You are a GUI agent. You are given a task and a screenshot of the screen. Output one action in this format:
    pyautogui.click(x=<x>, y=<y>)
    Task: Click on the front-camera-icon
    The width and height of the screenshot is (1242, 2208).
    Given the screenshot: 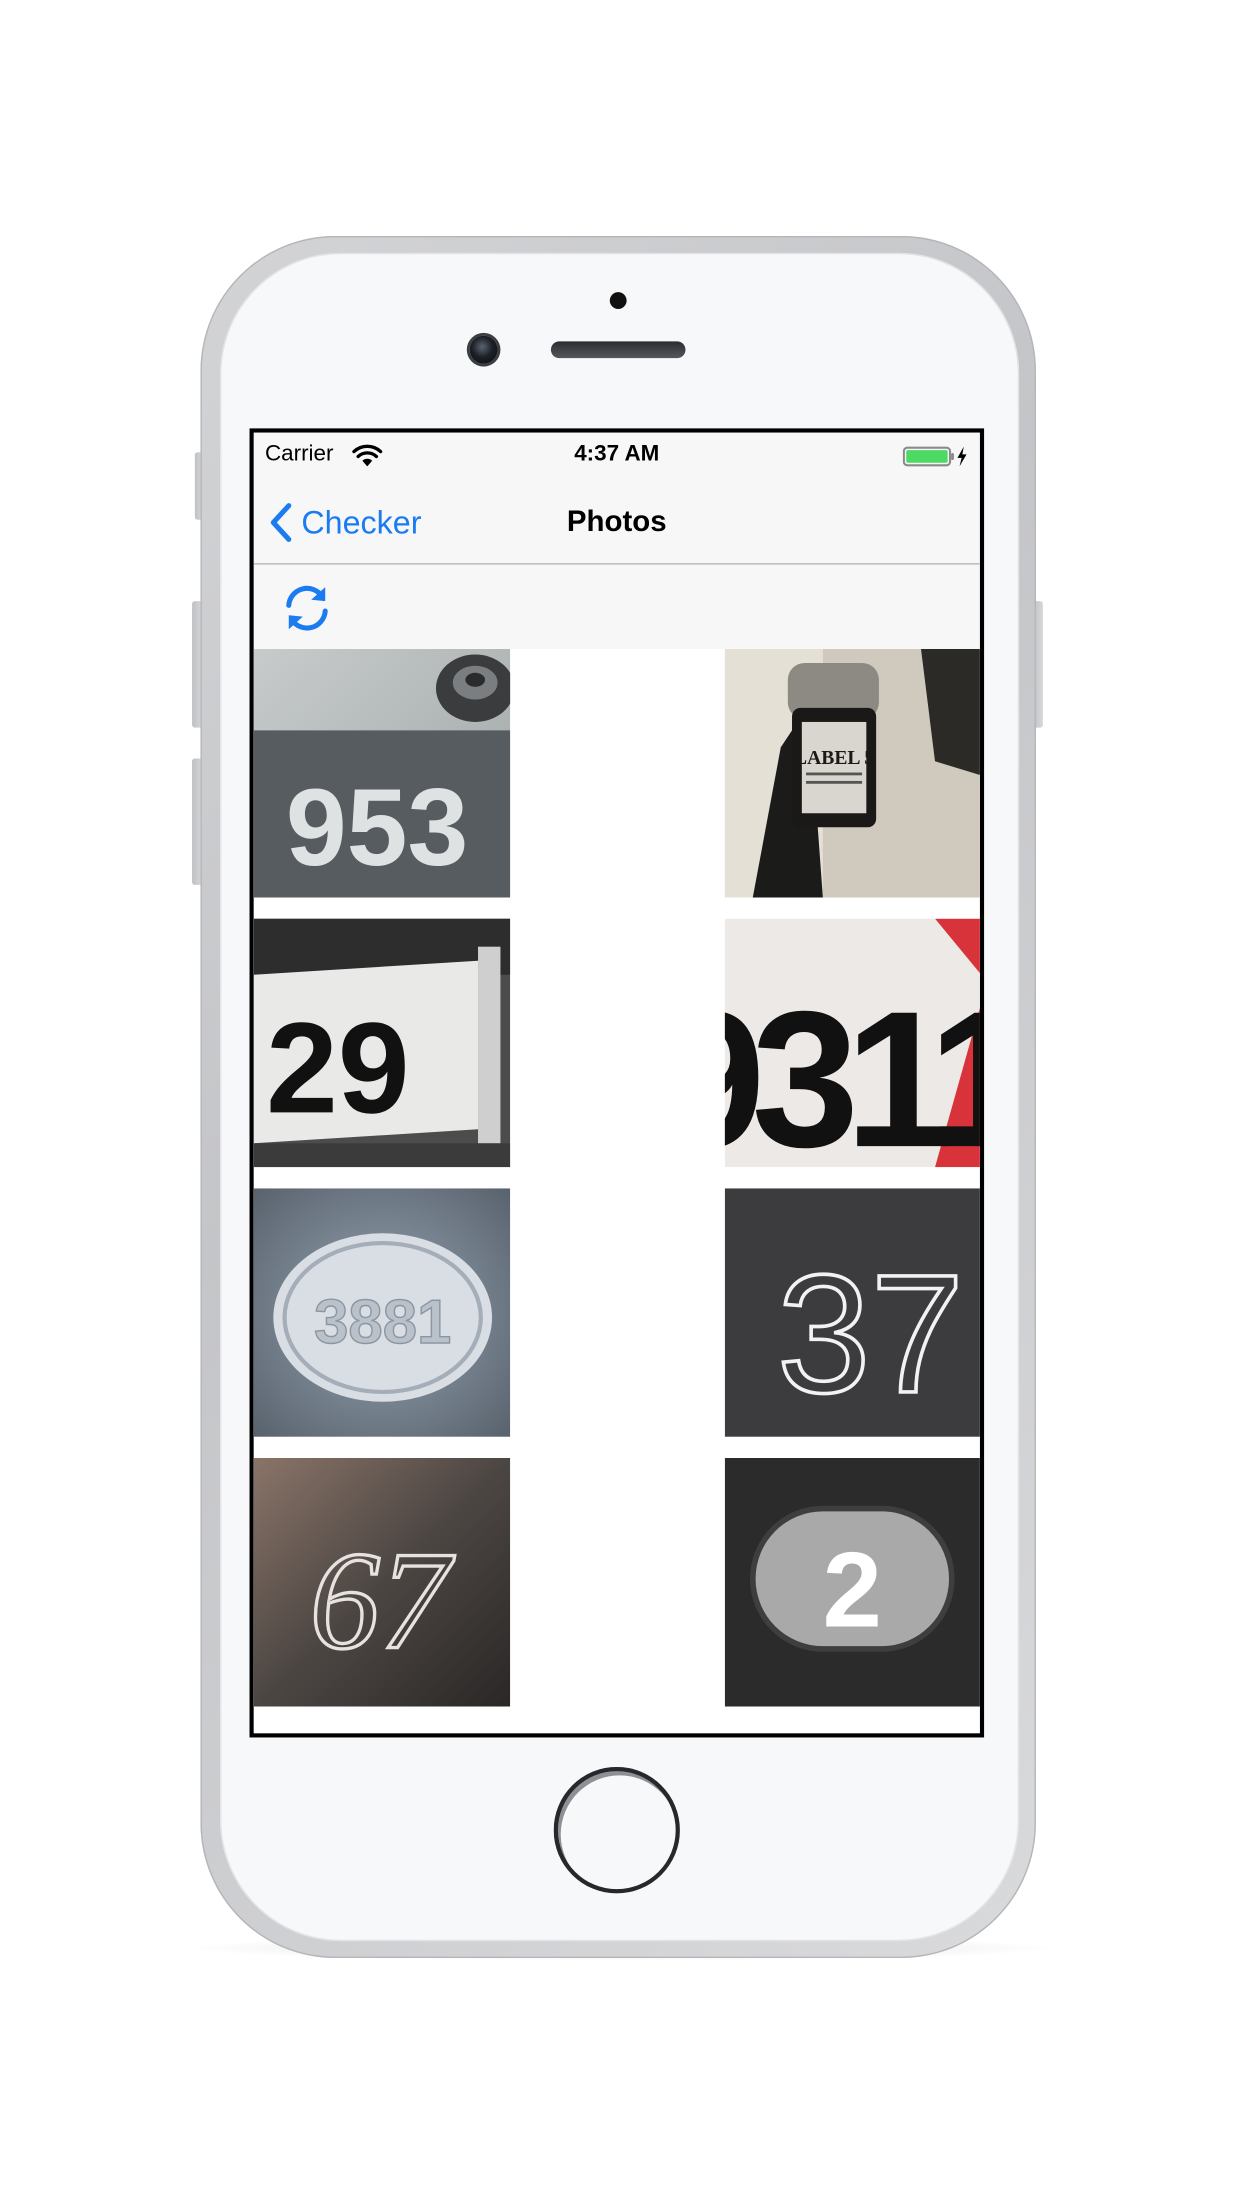 What is the action you would take?
    pyautogui.click(x=483, y=349)
    